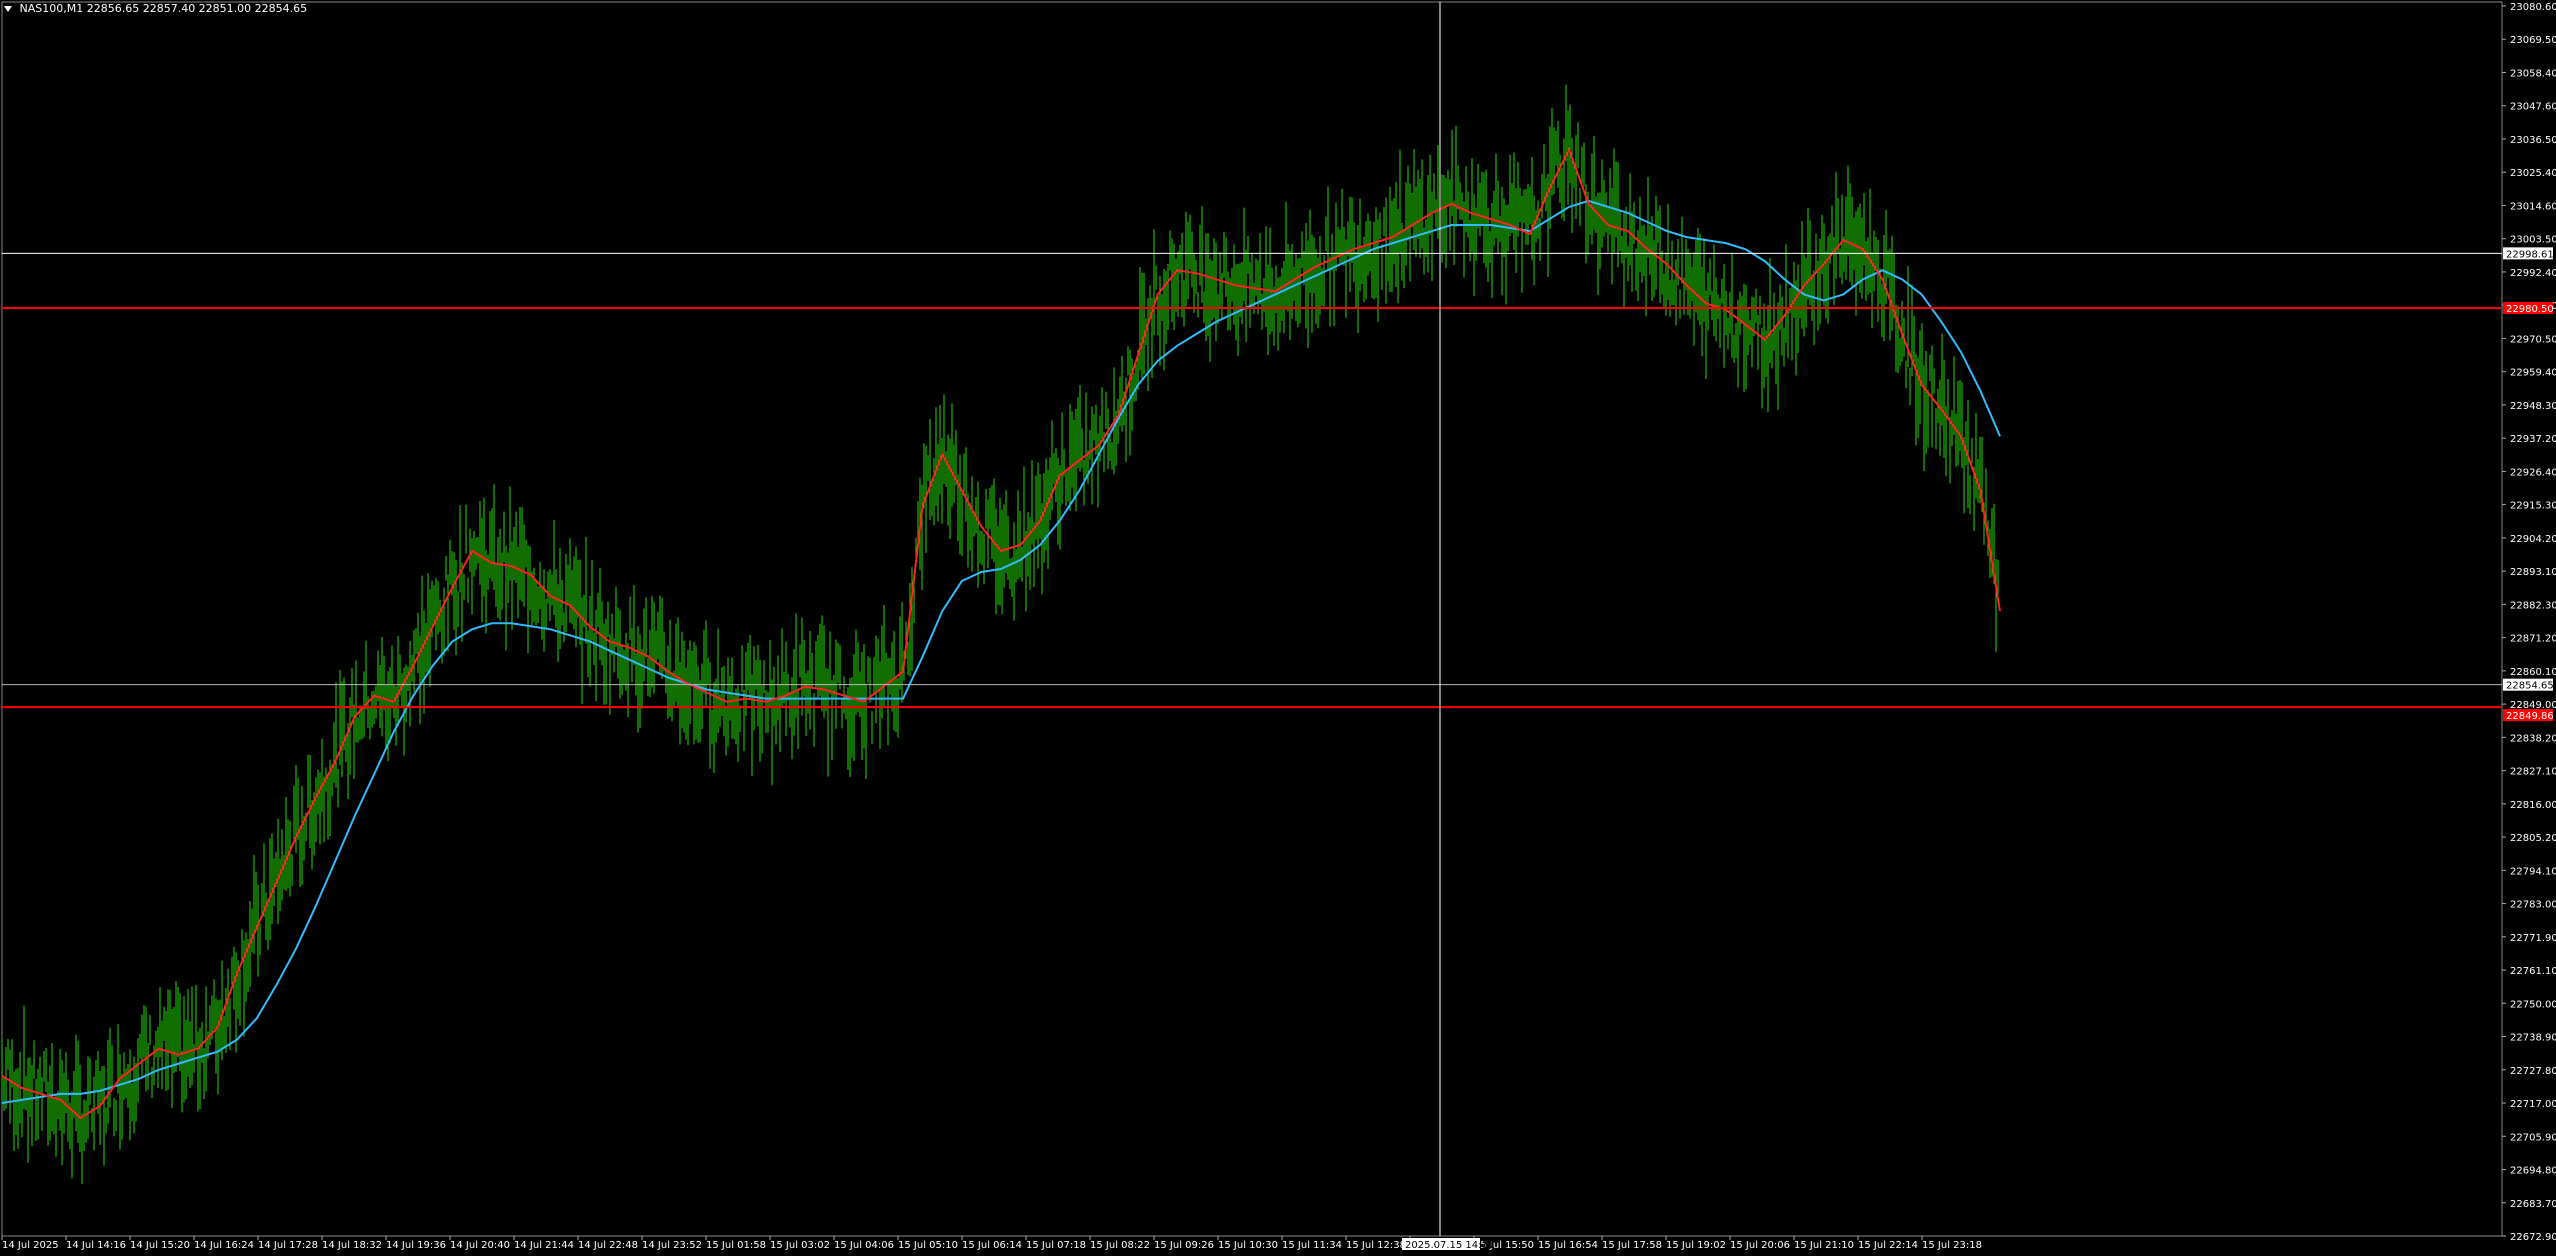 Image resolution: width=2556 pixels, height=1256 pixels. I want to click on x-tick-label: 15 Jul 17:58, so click(1632, 1245).